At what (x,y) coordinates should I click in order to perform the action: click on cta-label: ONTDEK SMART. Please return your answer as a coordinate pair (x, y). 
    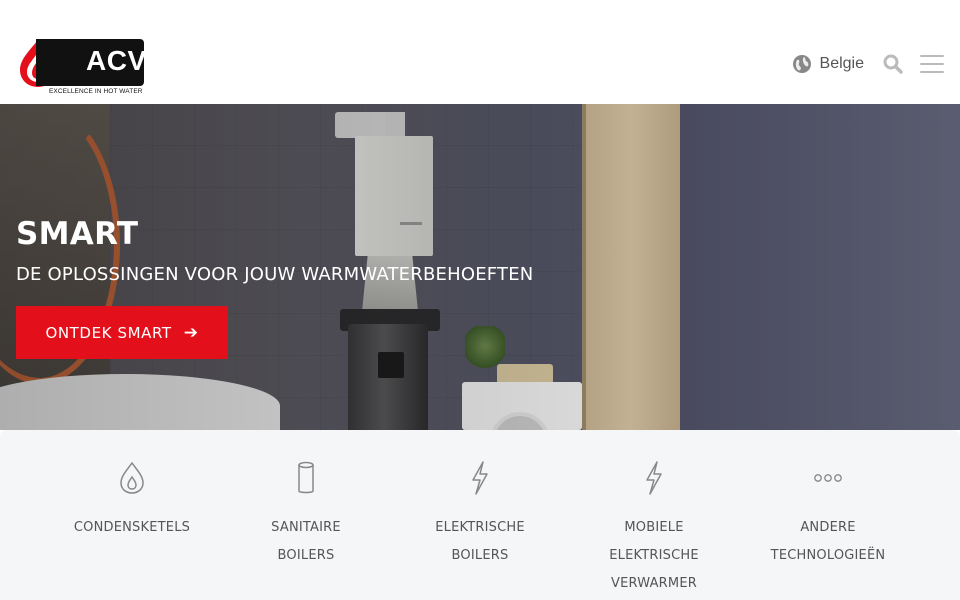
    Looking at the image, I should click on (108, 332).